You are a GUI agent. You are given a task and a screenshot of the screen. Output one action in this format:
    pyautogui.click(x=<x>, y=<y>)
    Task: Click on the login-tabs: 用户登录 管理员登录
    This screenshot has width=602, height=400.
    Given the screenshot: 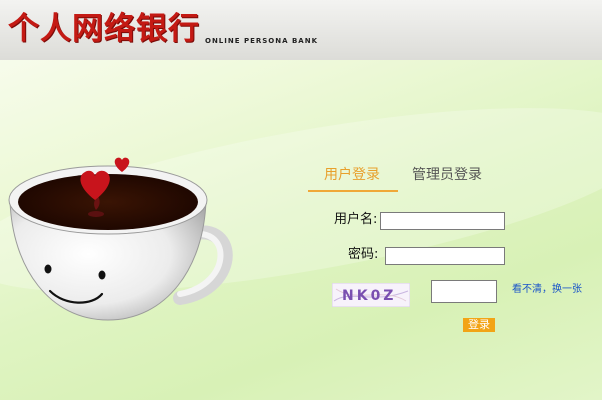 What is the action you would take?
    pyautogui.click(x=403, y=178)
    